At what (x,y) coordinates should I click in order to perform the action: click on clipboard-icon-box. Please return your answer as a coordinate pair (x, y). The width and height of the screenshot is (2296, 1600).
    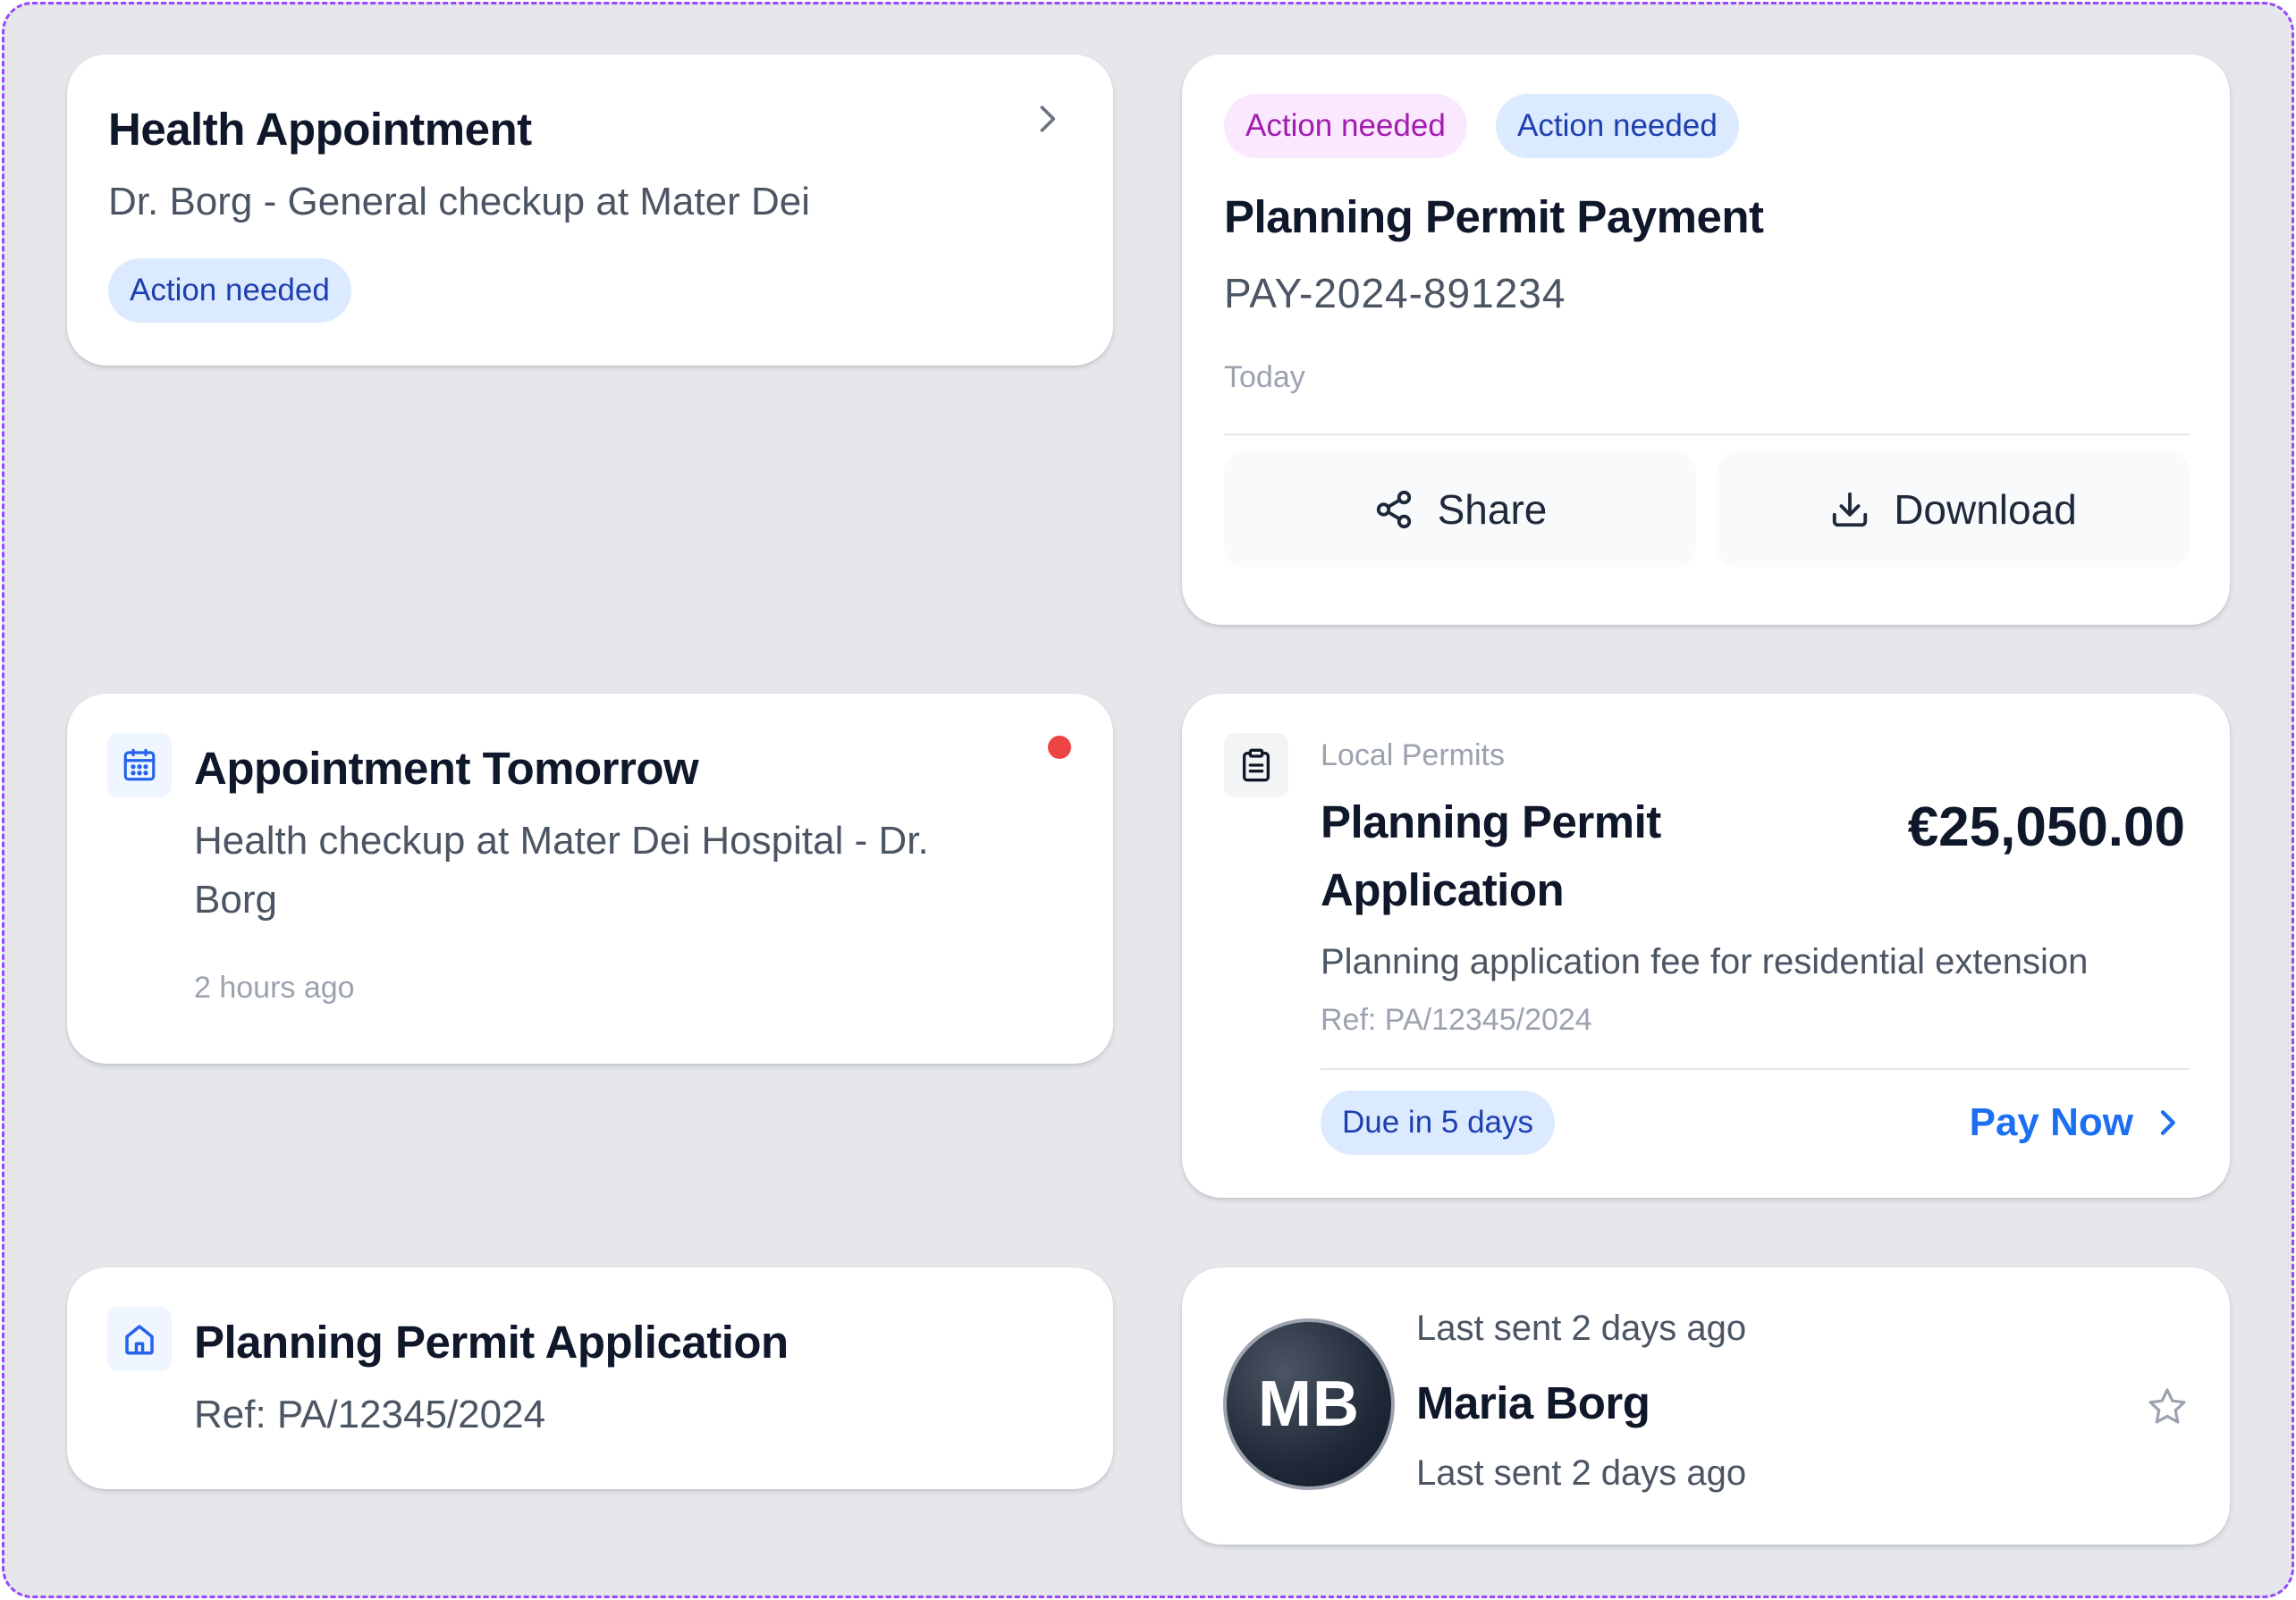
    Looking at the image, I should click on (1256, 765).